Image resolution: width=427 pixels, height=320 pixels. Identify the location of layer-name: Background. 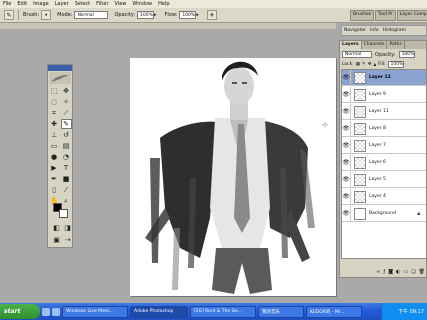
(382, 213).